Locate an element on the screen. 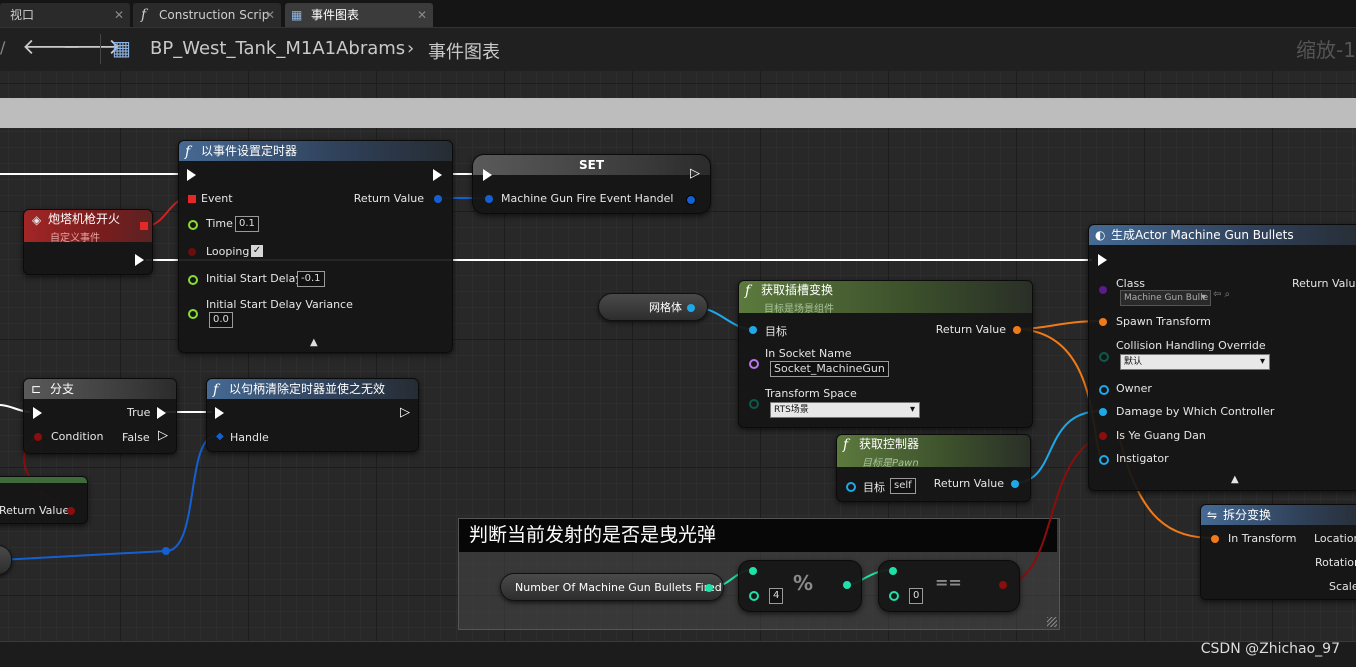 This screenshot has height=667, width=1356. transform-out-pin is located at coordinates (1017, 330).